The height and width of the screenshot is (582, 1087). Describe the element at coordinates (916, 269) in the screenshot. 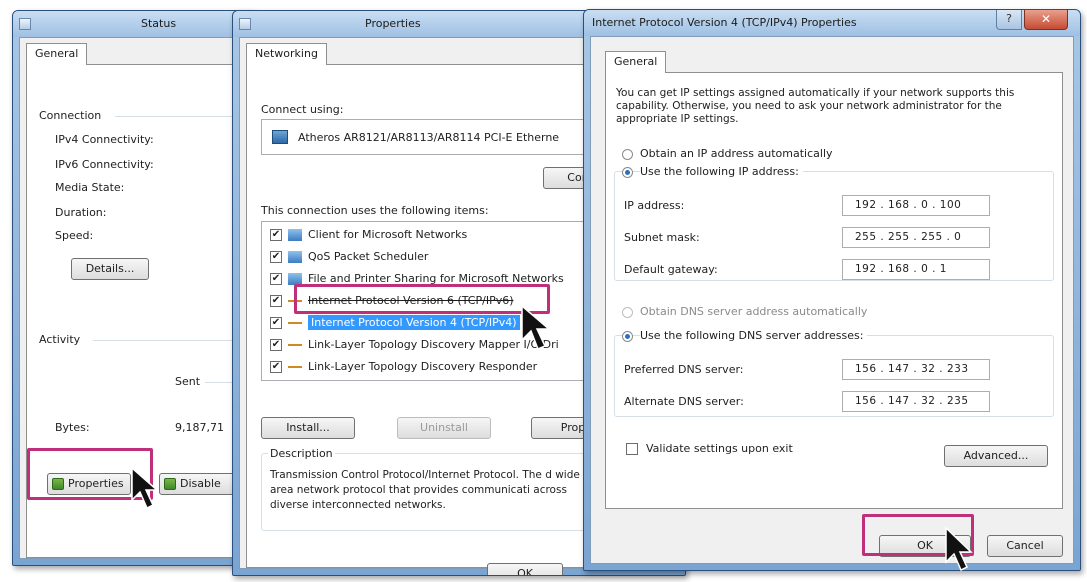

I see `default-gateway-field: 192 . 168 . 0 . 1` at that location.